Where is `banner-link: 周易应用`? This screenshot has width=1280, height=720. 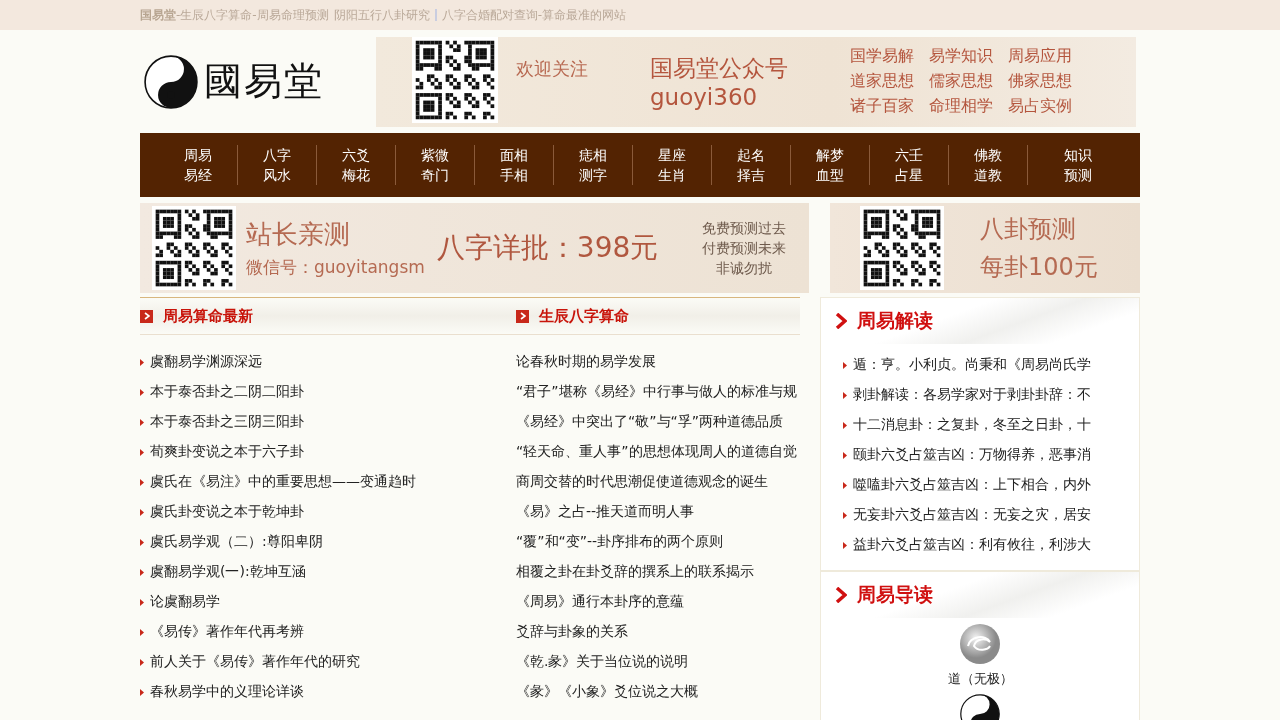 banner-link: 周易应用 is located at coordinates (1040, 56).